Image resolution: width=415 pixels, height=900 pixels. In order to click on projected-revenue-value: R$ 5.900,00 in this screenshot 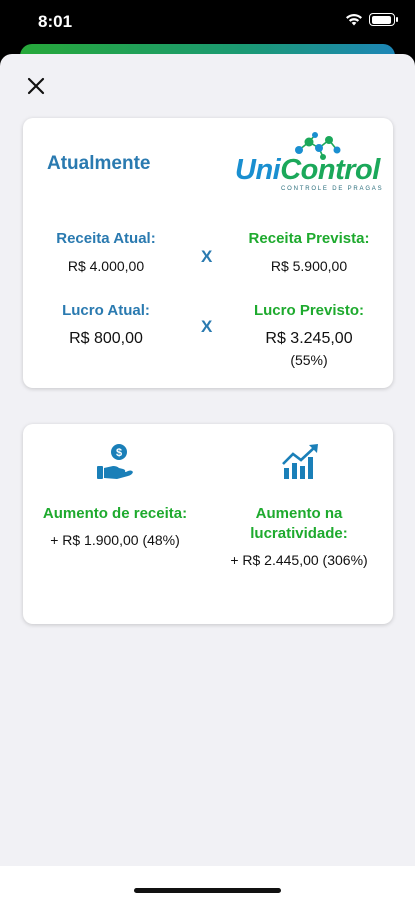, I will do `click(309, 266)`.